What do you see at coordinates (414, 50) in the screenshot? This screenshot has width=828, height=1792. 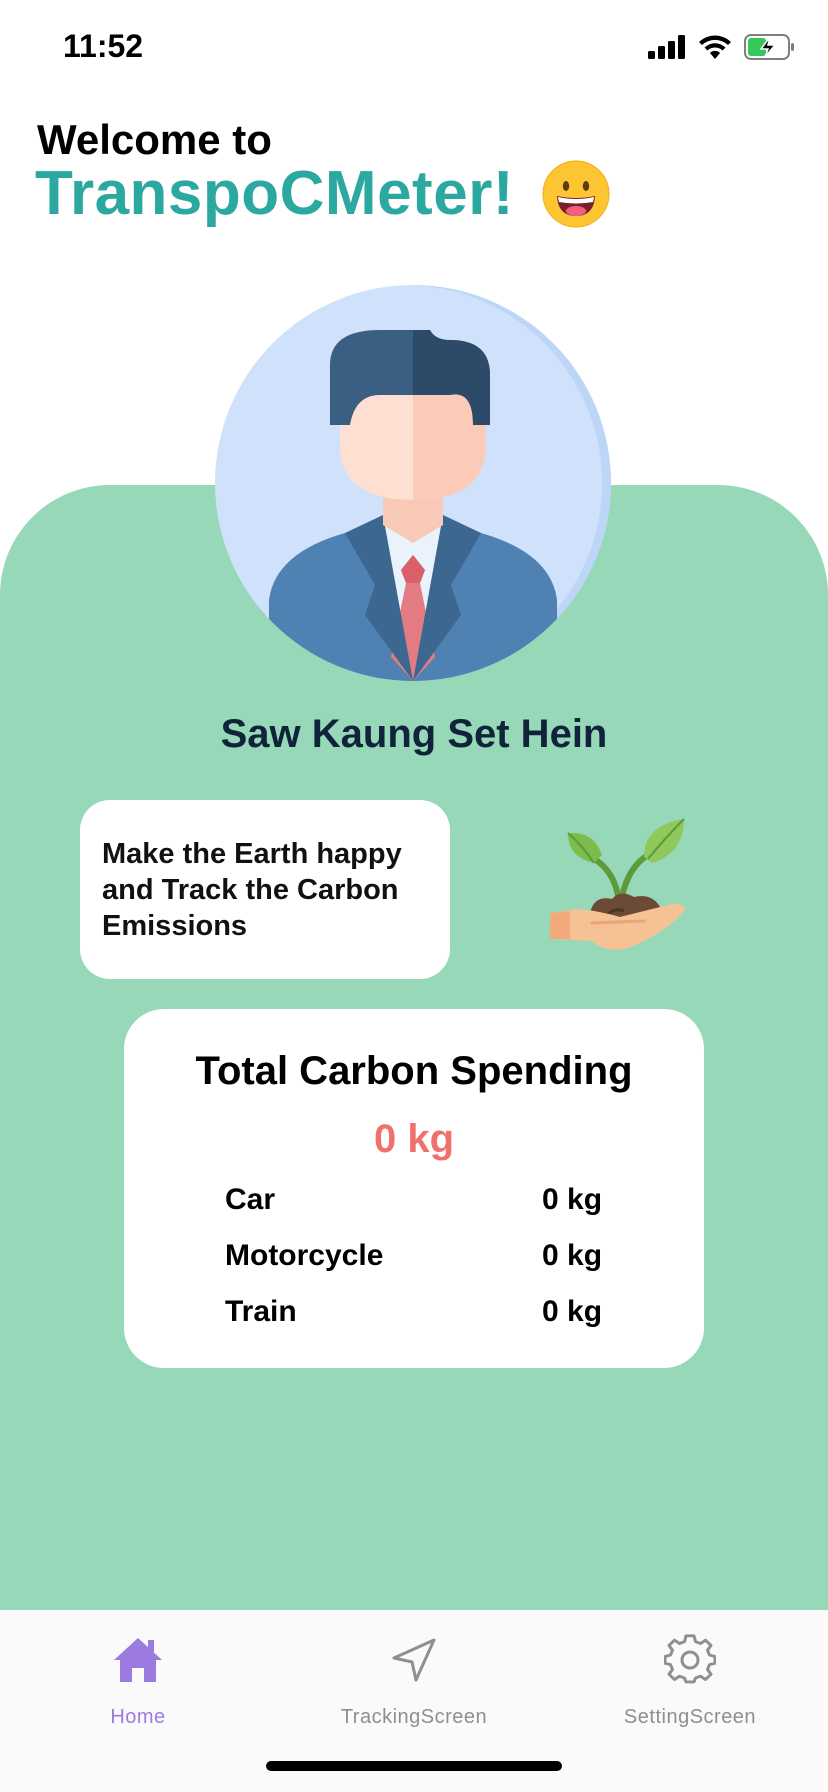 I see `status-bar: 11:52` at bounding box center [414, 50].